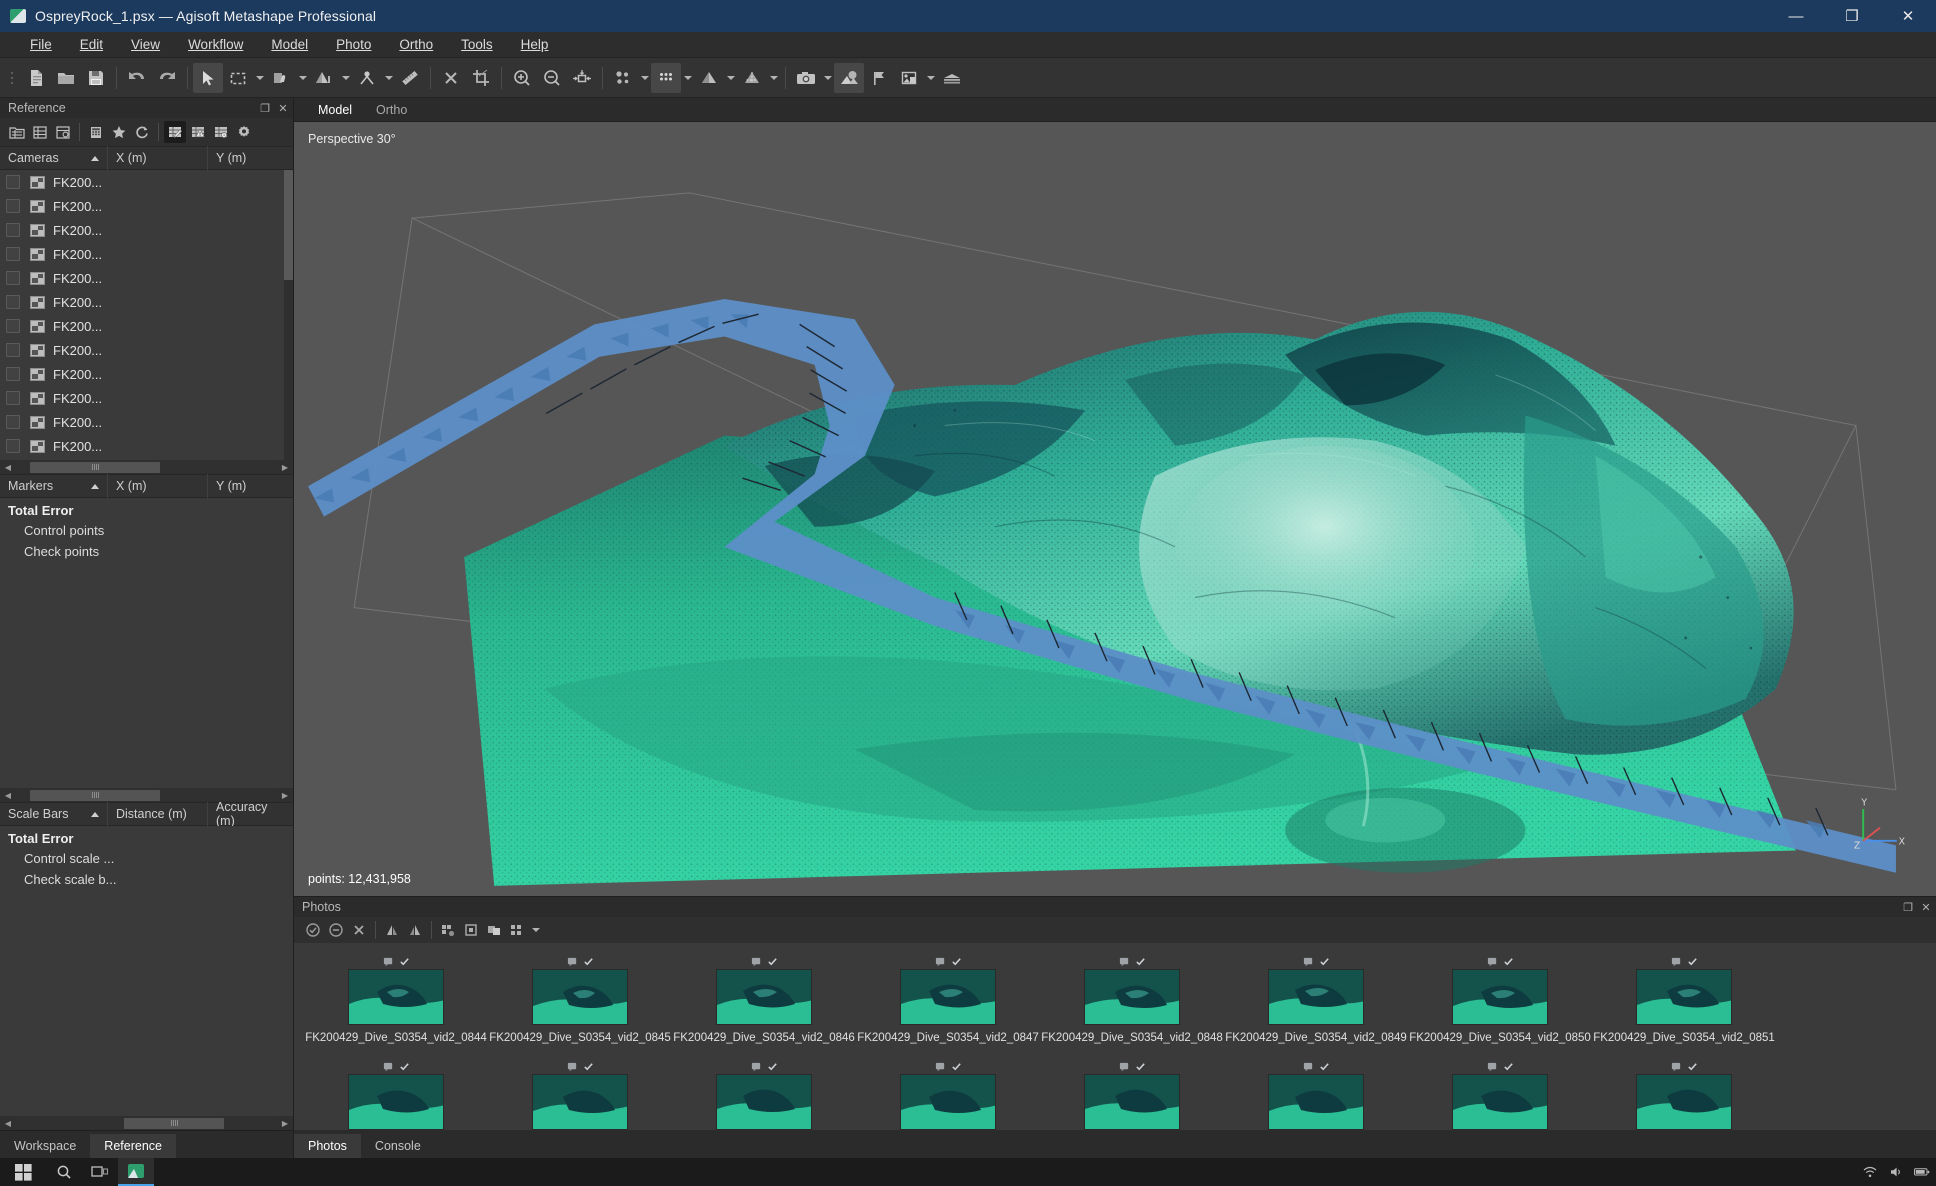  What do you see at coordinates (730, 78) in the screenshot?
I see `mesh-shaded-dropdown` at bounding box center [730, 78].